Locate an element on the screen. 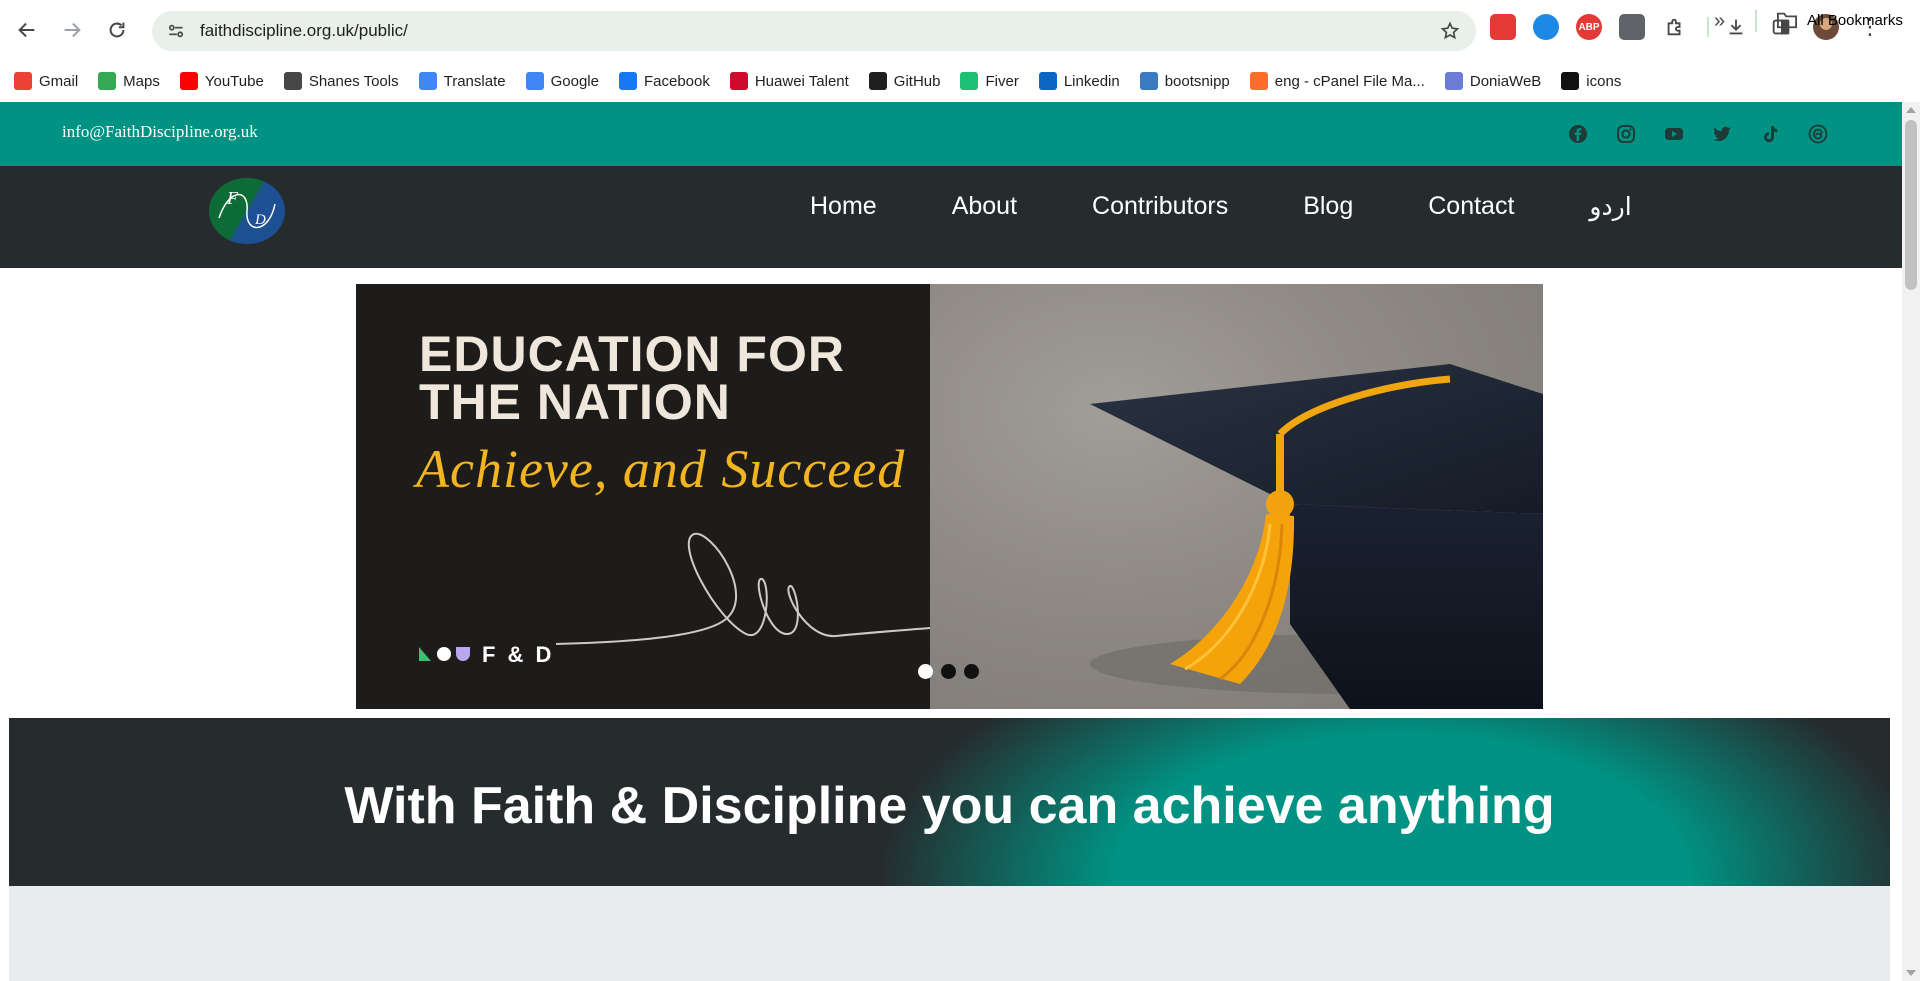  bookmark-item: Maps is located at coordinates (129, 81).